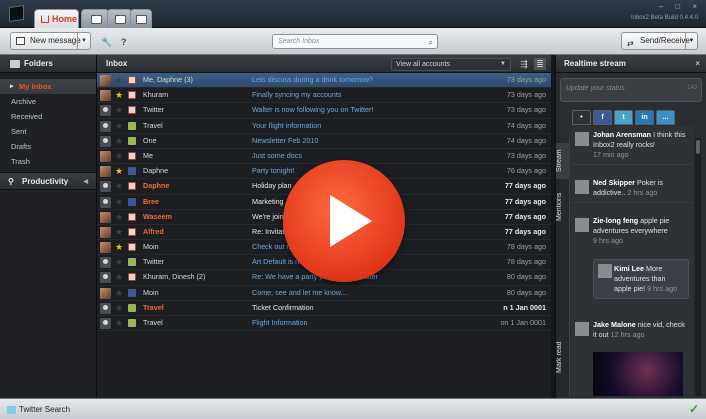 Image resolution: width=706 pixels, height=419 pixels. I want to click on check-icon: ✓, so click(693, 409).